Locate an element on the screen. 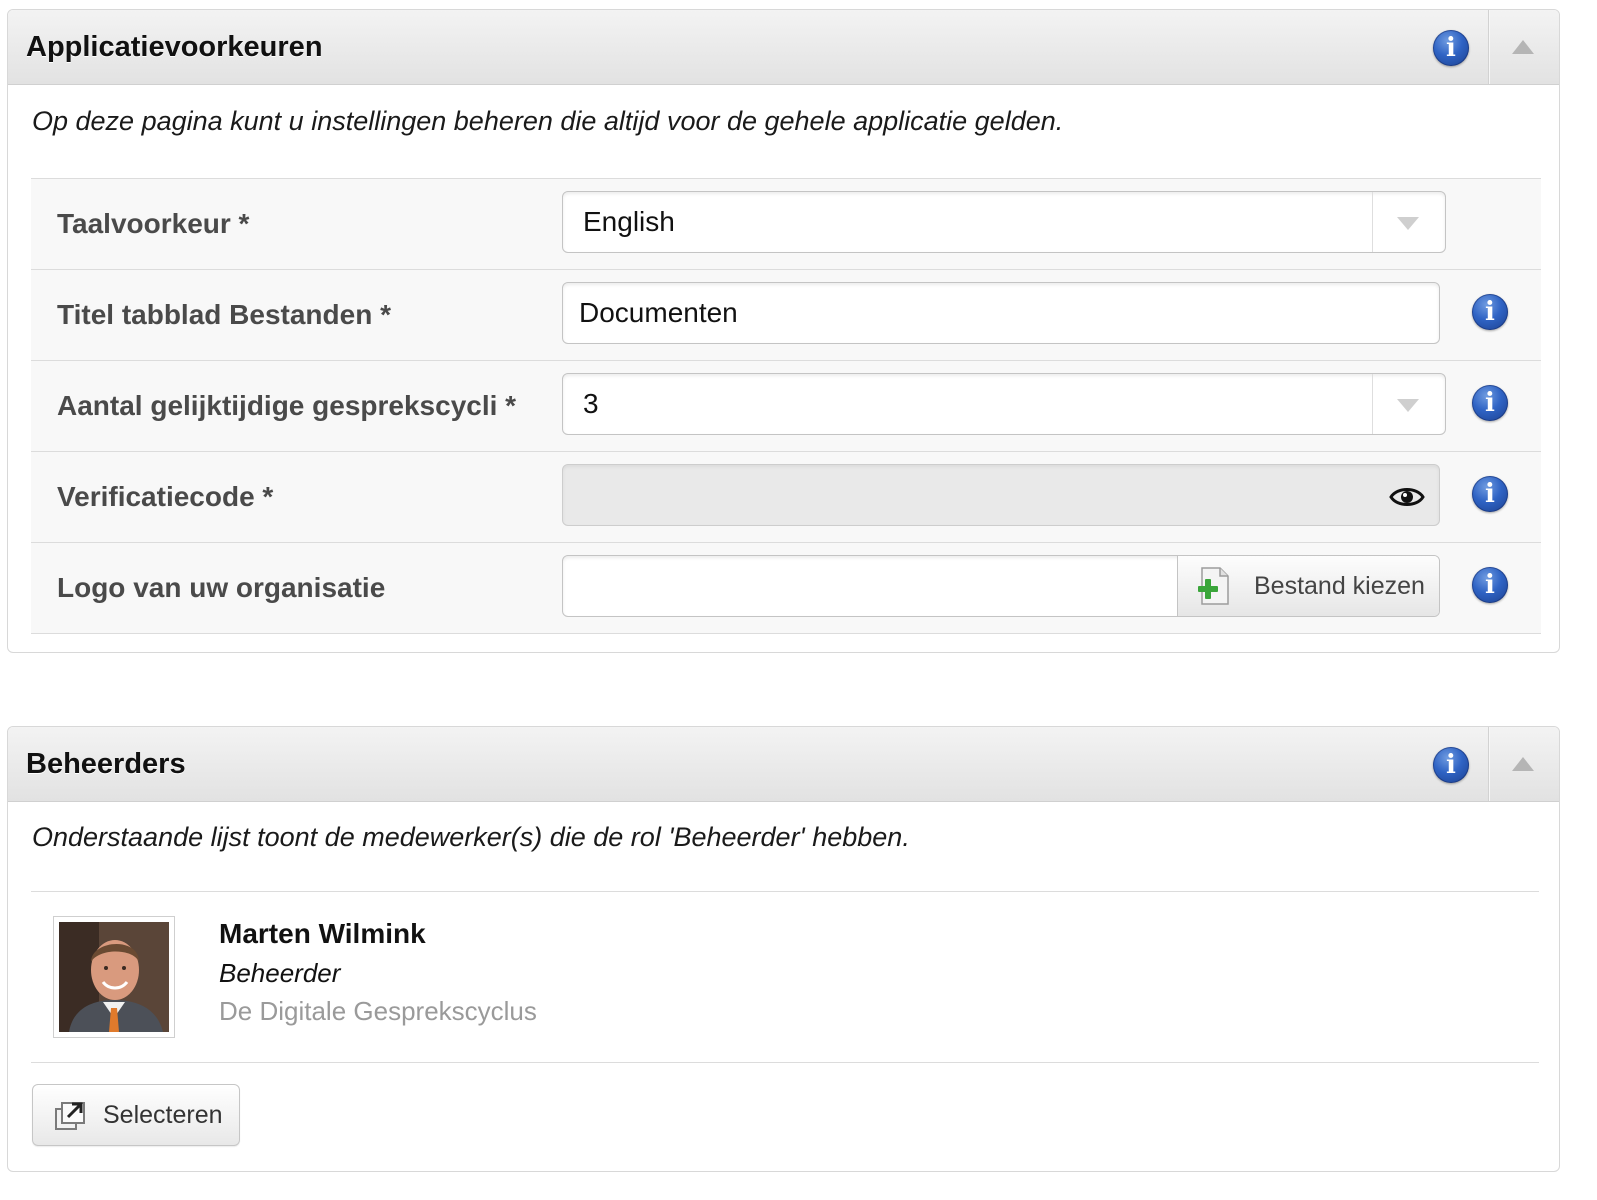 The height and width of the screenshot is (1200, 1597). eye-icon is located at coordinates (1407, 497).